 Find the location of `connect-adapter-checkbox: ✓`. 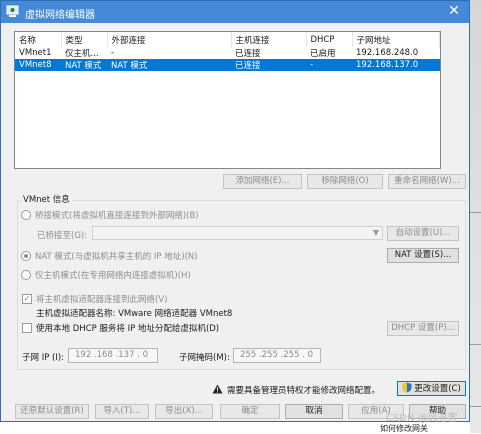

connect-adapter-checkbox: ✓ is located at coordinates (27, 299).